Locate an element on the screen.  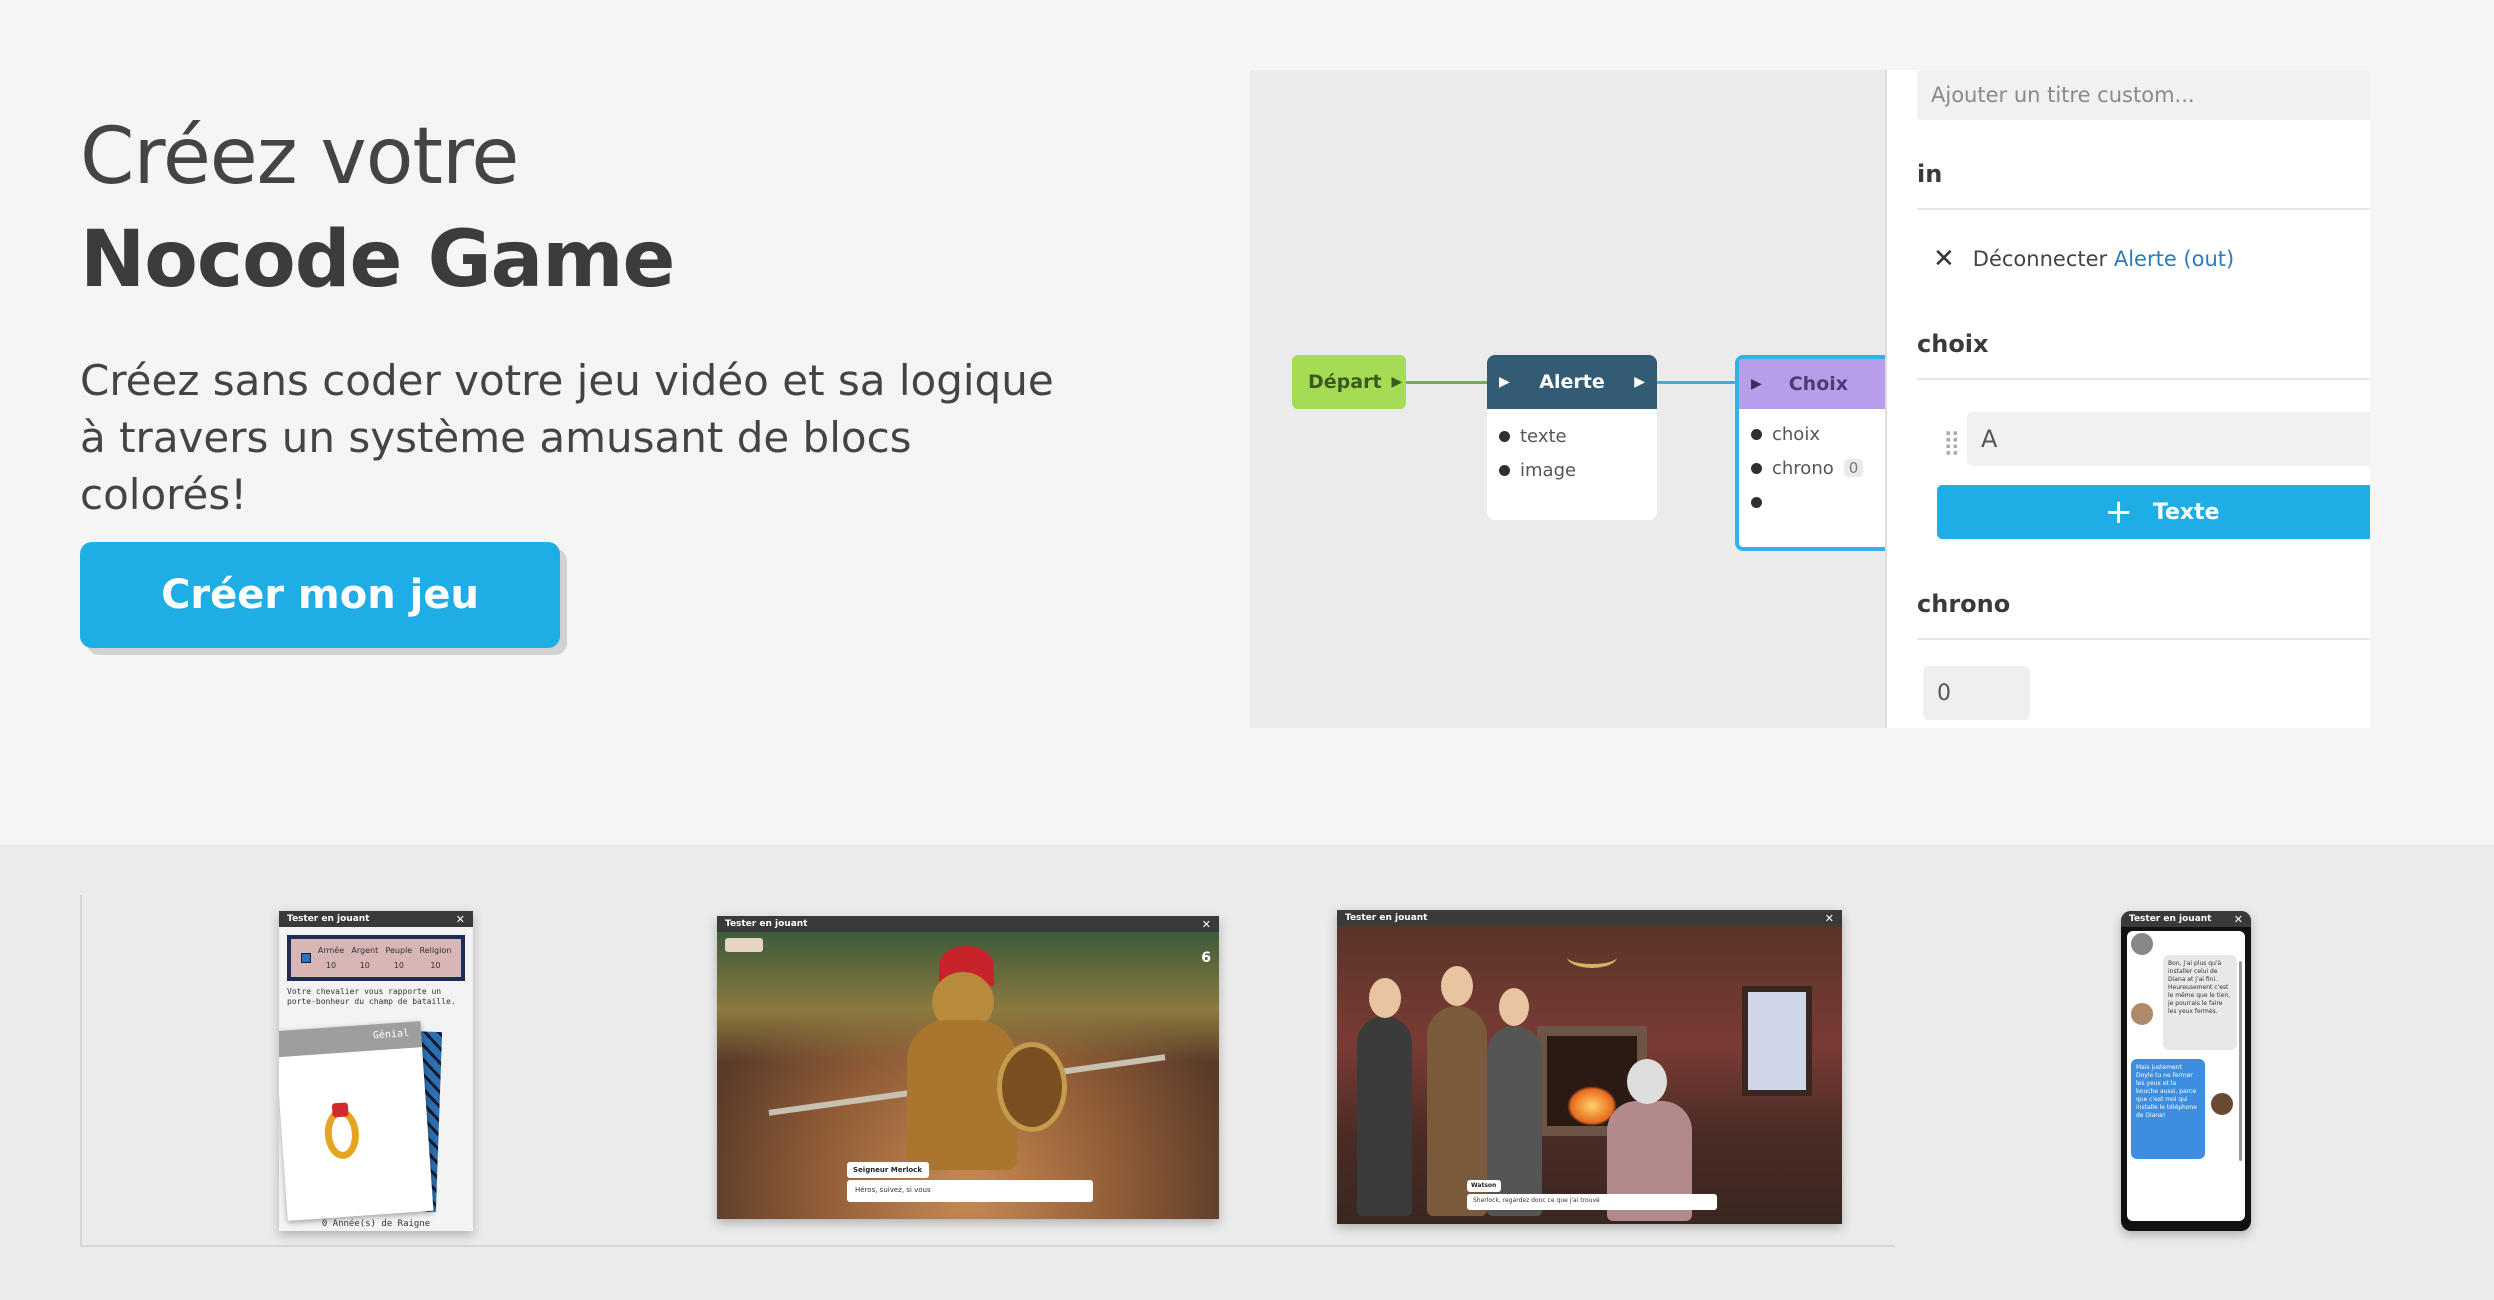
node-alerte: ▶ Alerte ▶ texte image is located at coordinates (1572, 437).